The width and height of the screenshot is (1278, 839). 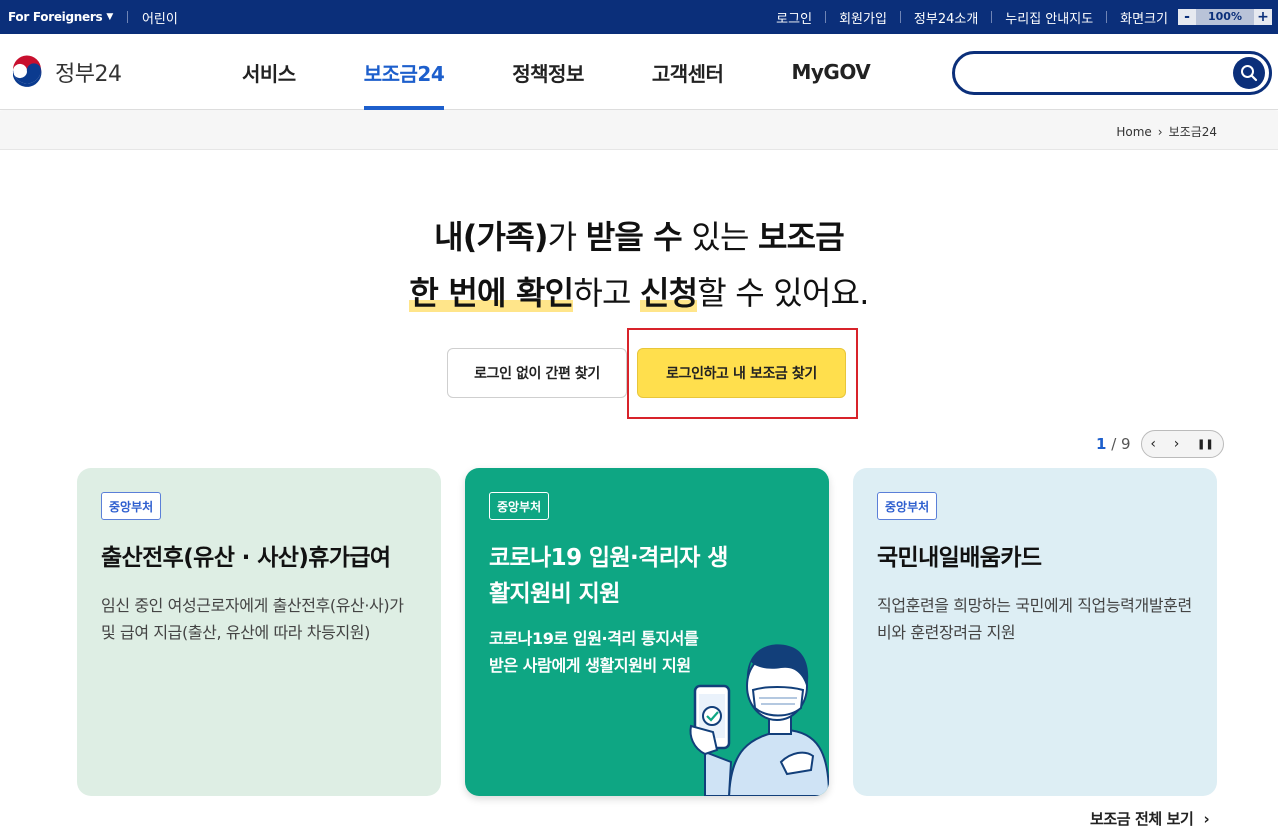 What do you see at coordinates (88, 74) in the screenshot?
I see `logo-text: 정부24` at bounding box center [88, 74].